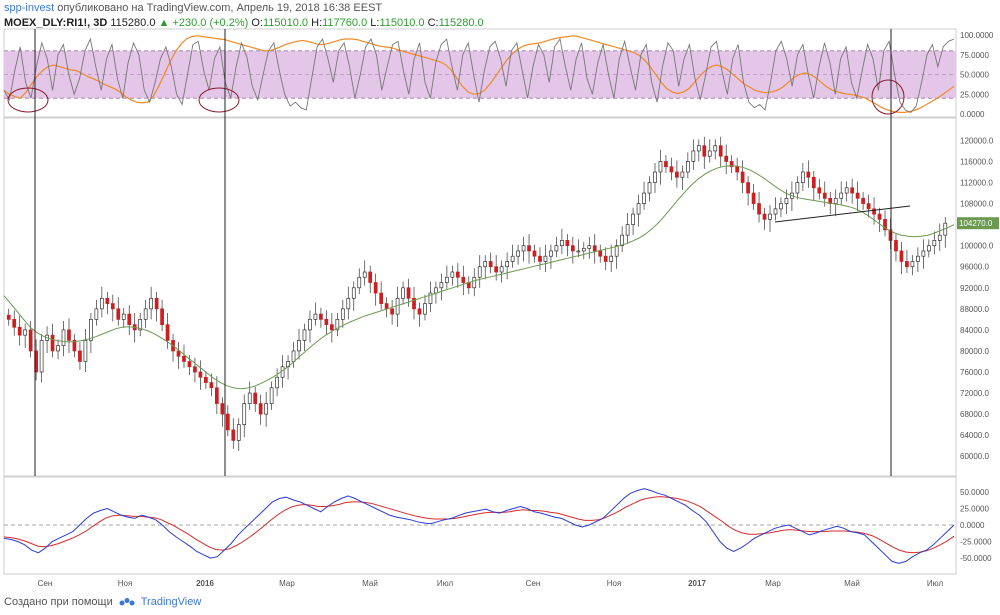 The image size is (1000, 615). What do you see at coordinates (977, 35) in the screenshot?
I see `stochastic-tick-label: 100.0000` at bounding box center [977, 35].